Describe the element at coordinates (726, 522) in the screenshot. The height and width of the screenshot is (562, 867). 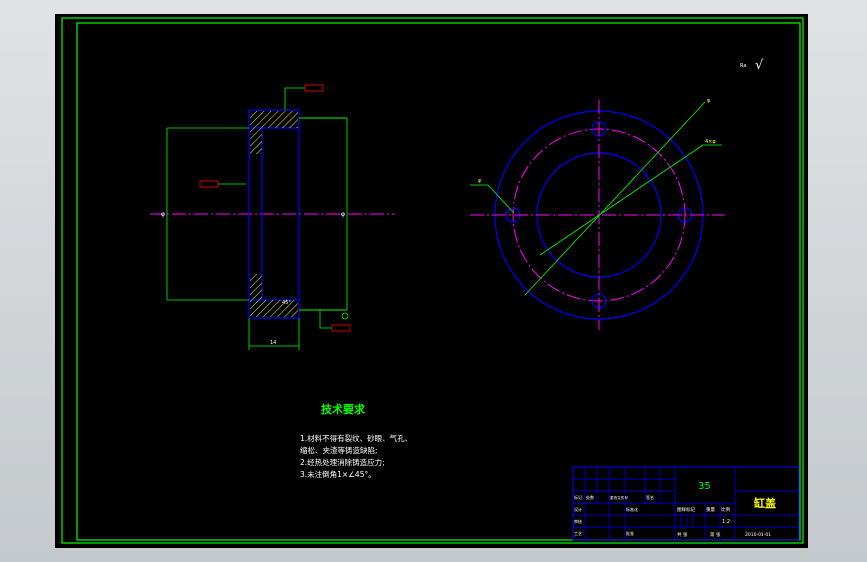
I see `scale-value: 1:2` at that location.